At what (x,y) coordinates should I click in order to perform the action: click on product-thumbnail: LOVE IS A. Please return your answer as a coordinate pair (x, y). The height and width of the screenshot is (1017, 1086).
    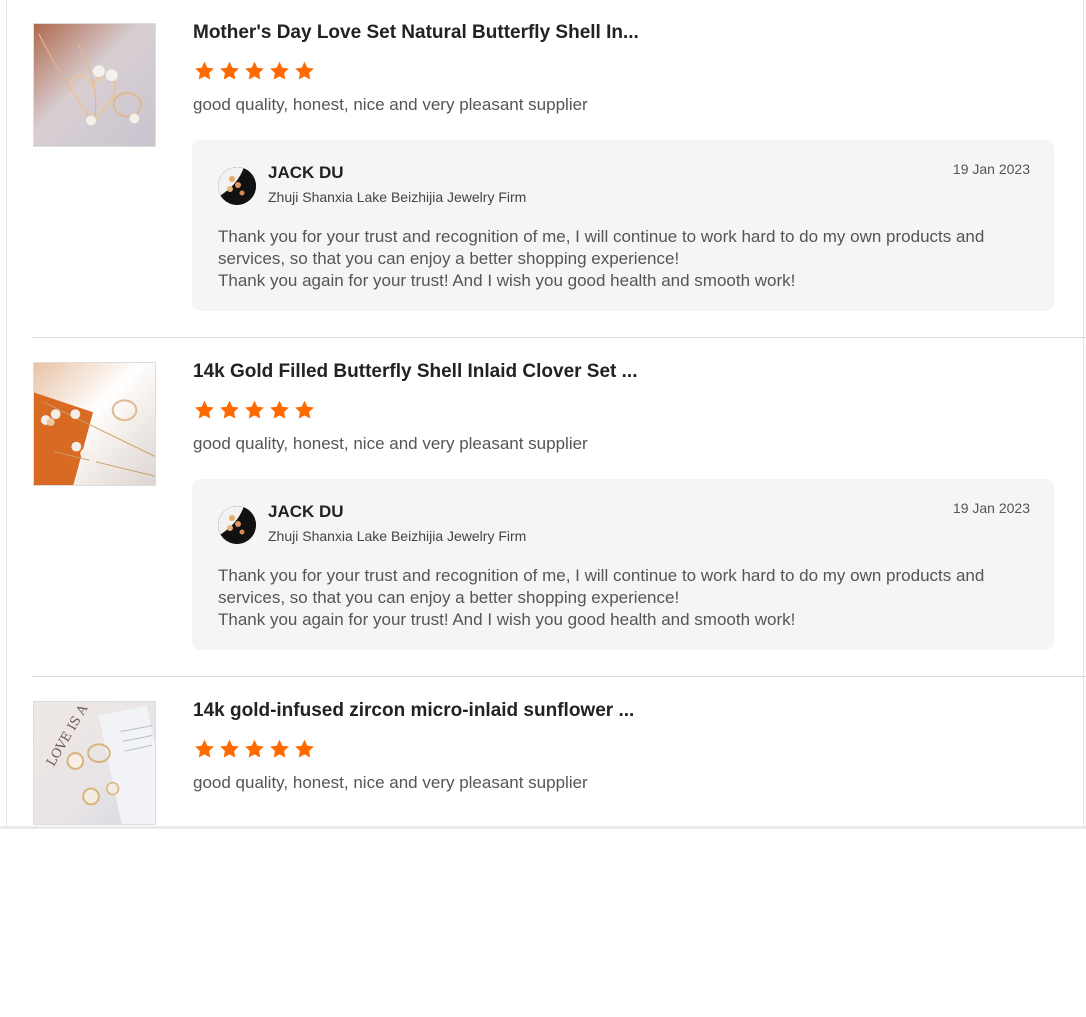
    Looking at the image, I should click on (94, 763).